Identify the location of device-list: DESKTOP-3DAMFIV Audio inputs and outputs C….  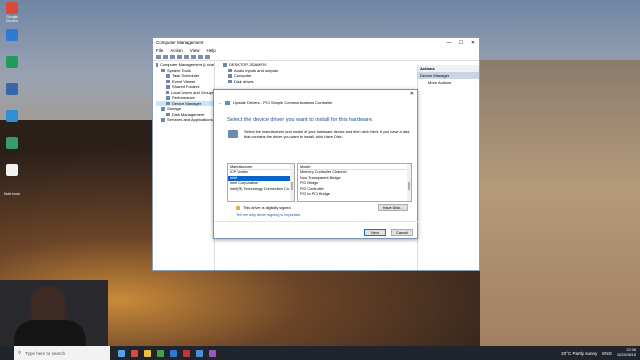
(317, 73).